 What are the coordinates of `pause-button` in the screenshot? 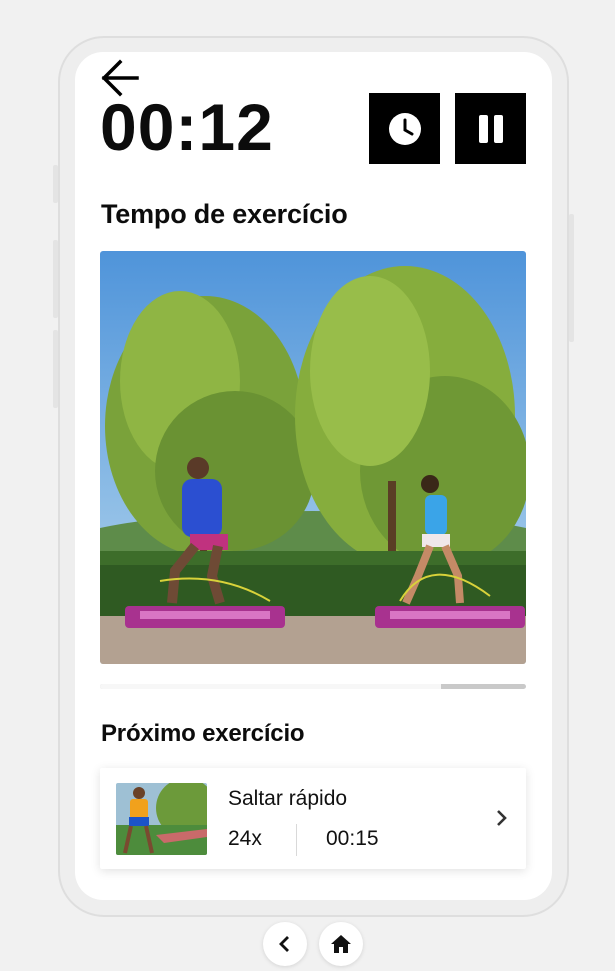 It's located at (490, 128).